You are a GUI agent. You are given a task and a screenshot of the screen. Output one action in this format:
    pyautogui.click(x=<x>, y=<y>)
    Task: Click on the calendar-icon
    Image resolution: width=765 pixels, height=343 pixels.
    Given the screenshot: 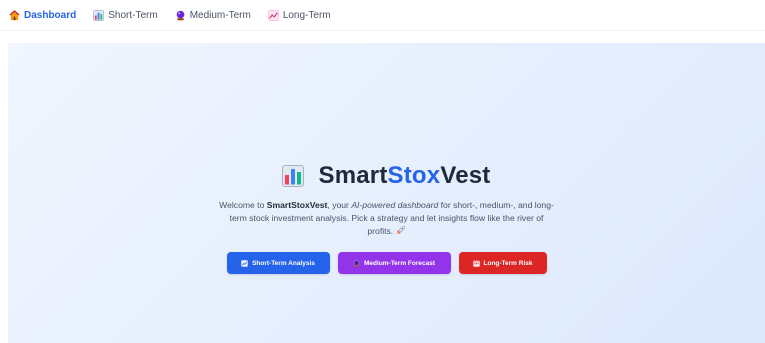 What is the action you would take?
    pyautogui.click(x=476, y=263)
    